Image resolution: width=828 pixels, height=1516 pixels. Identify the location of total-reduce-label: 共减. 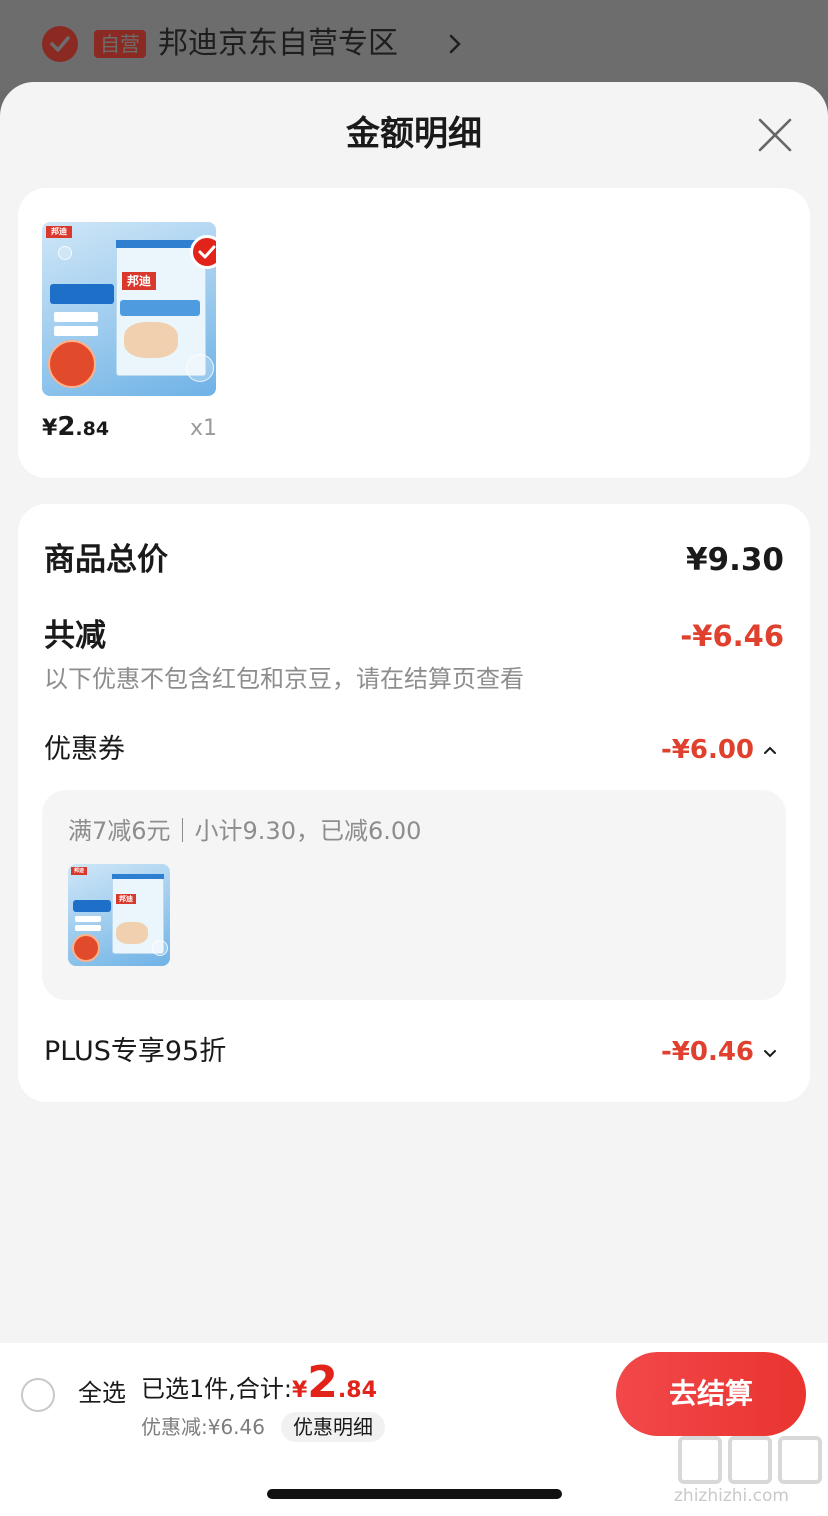
(75, 636).